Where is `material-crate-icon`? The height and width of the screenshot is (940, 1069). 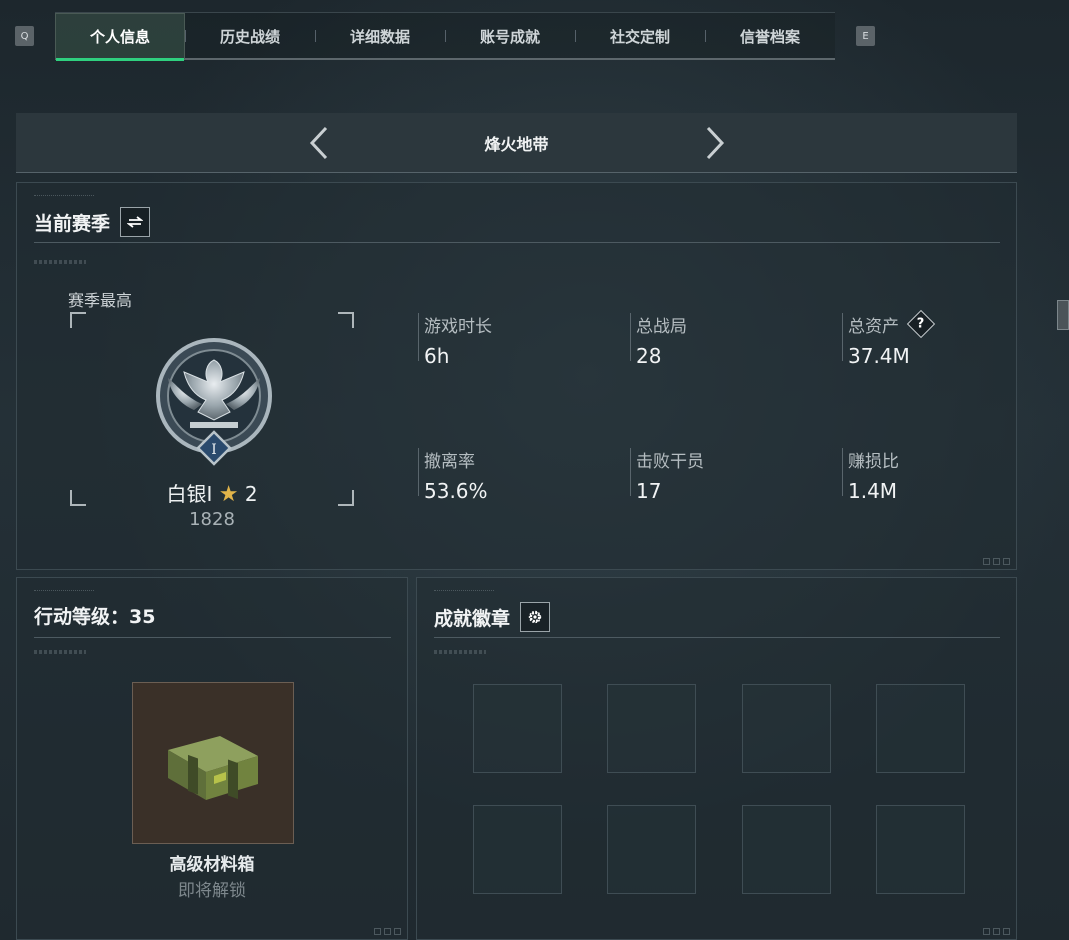
material-crate-icon is located at coordinates (213, 768).